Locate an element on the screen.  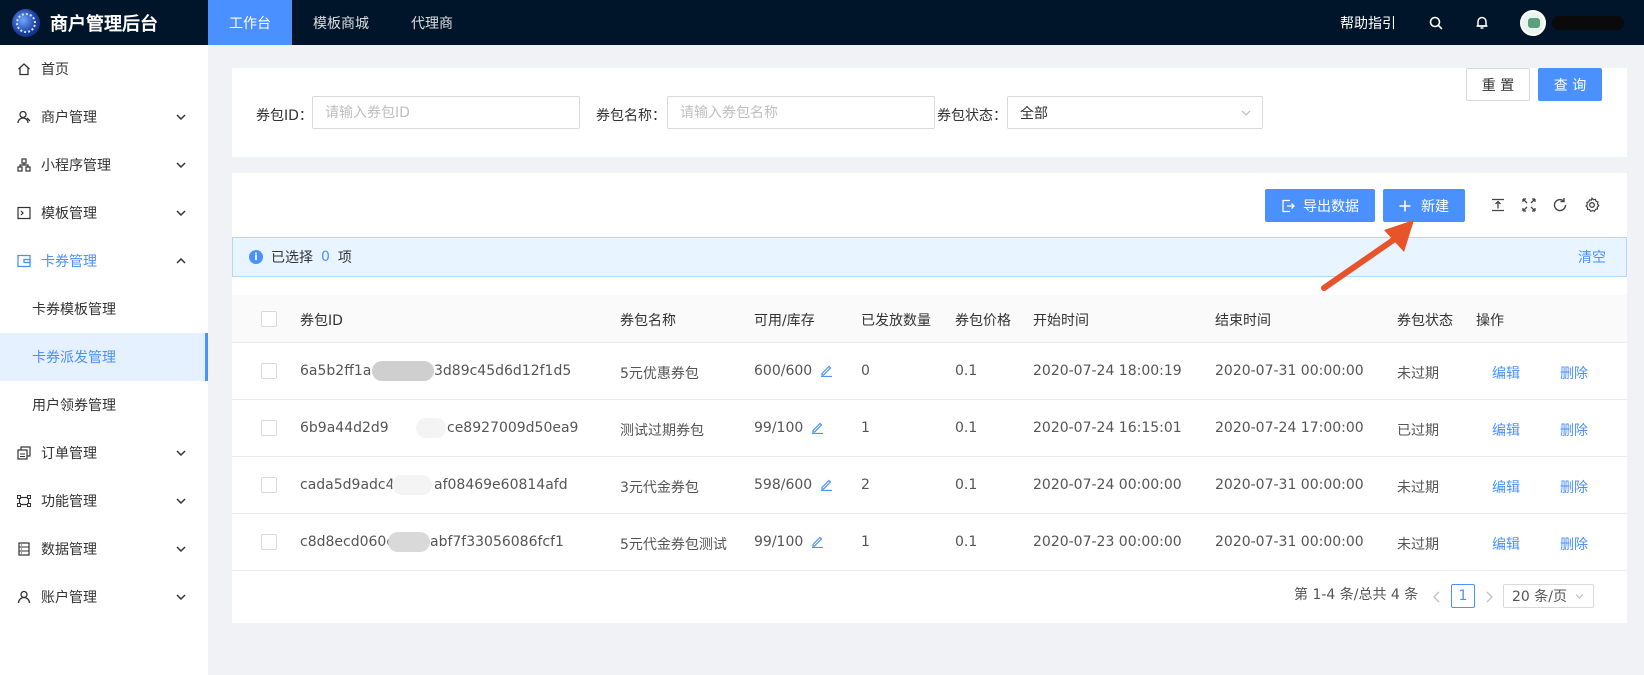
reload-icon is located at coordinates (1560, 205).